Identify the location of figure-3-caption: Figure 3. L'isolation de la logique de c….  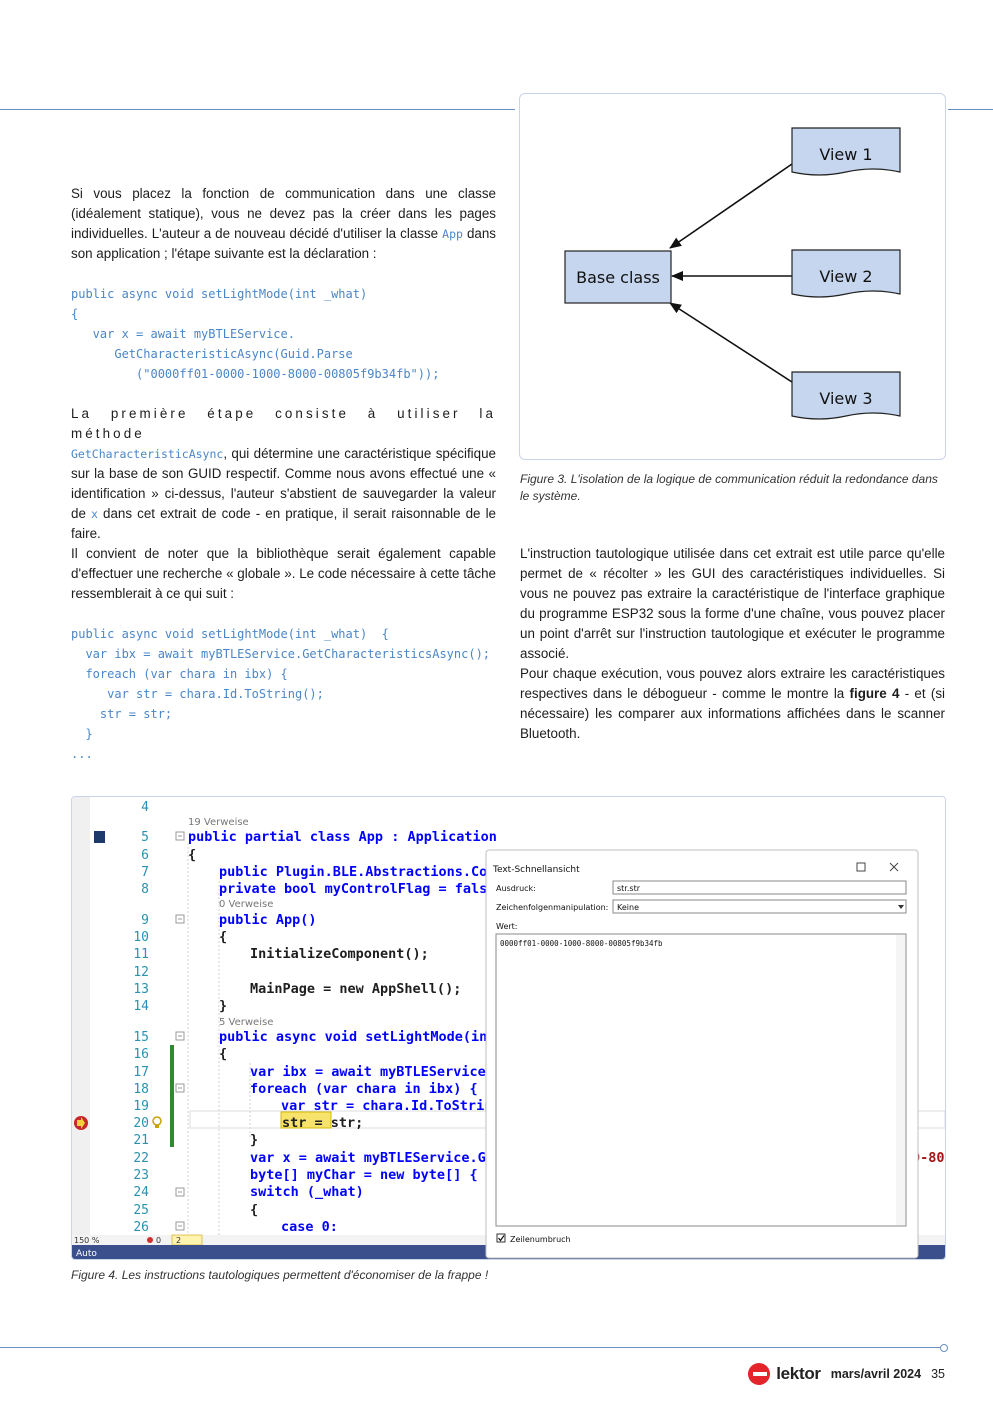
(729, 487).